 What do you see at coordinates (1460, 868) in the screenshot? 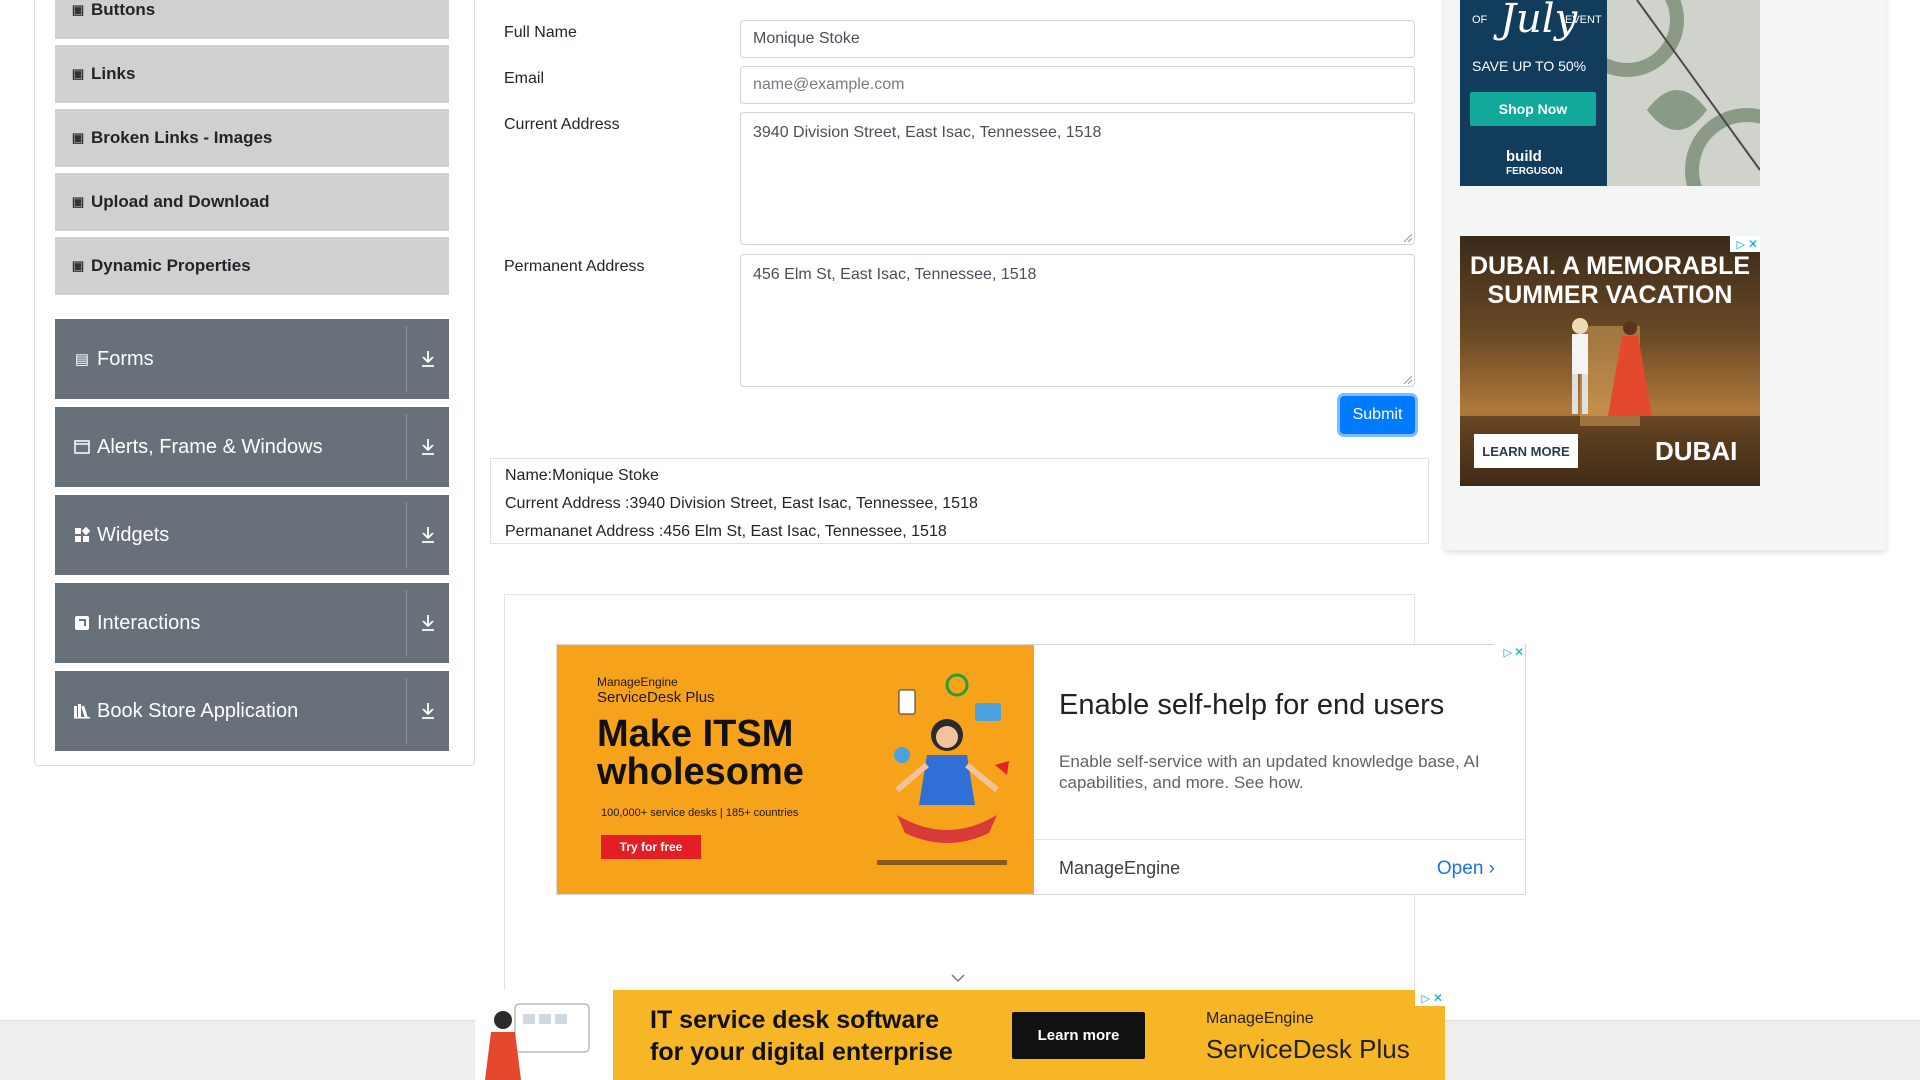
I see `open-label: Open` at bounding box center [1460, 868].